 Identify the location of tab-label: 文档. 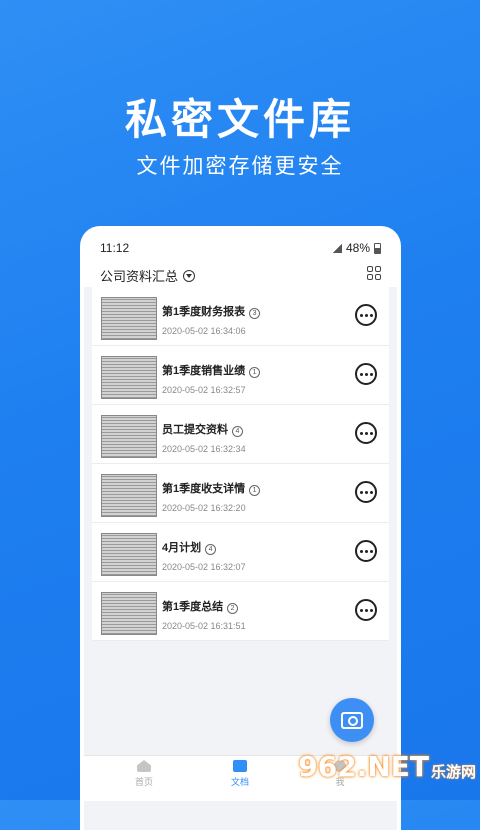
(239, 782).